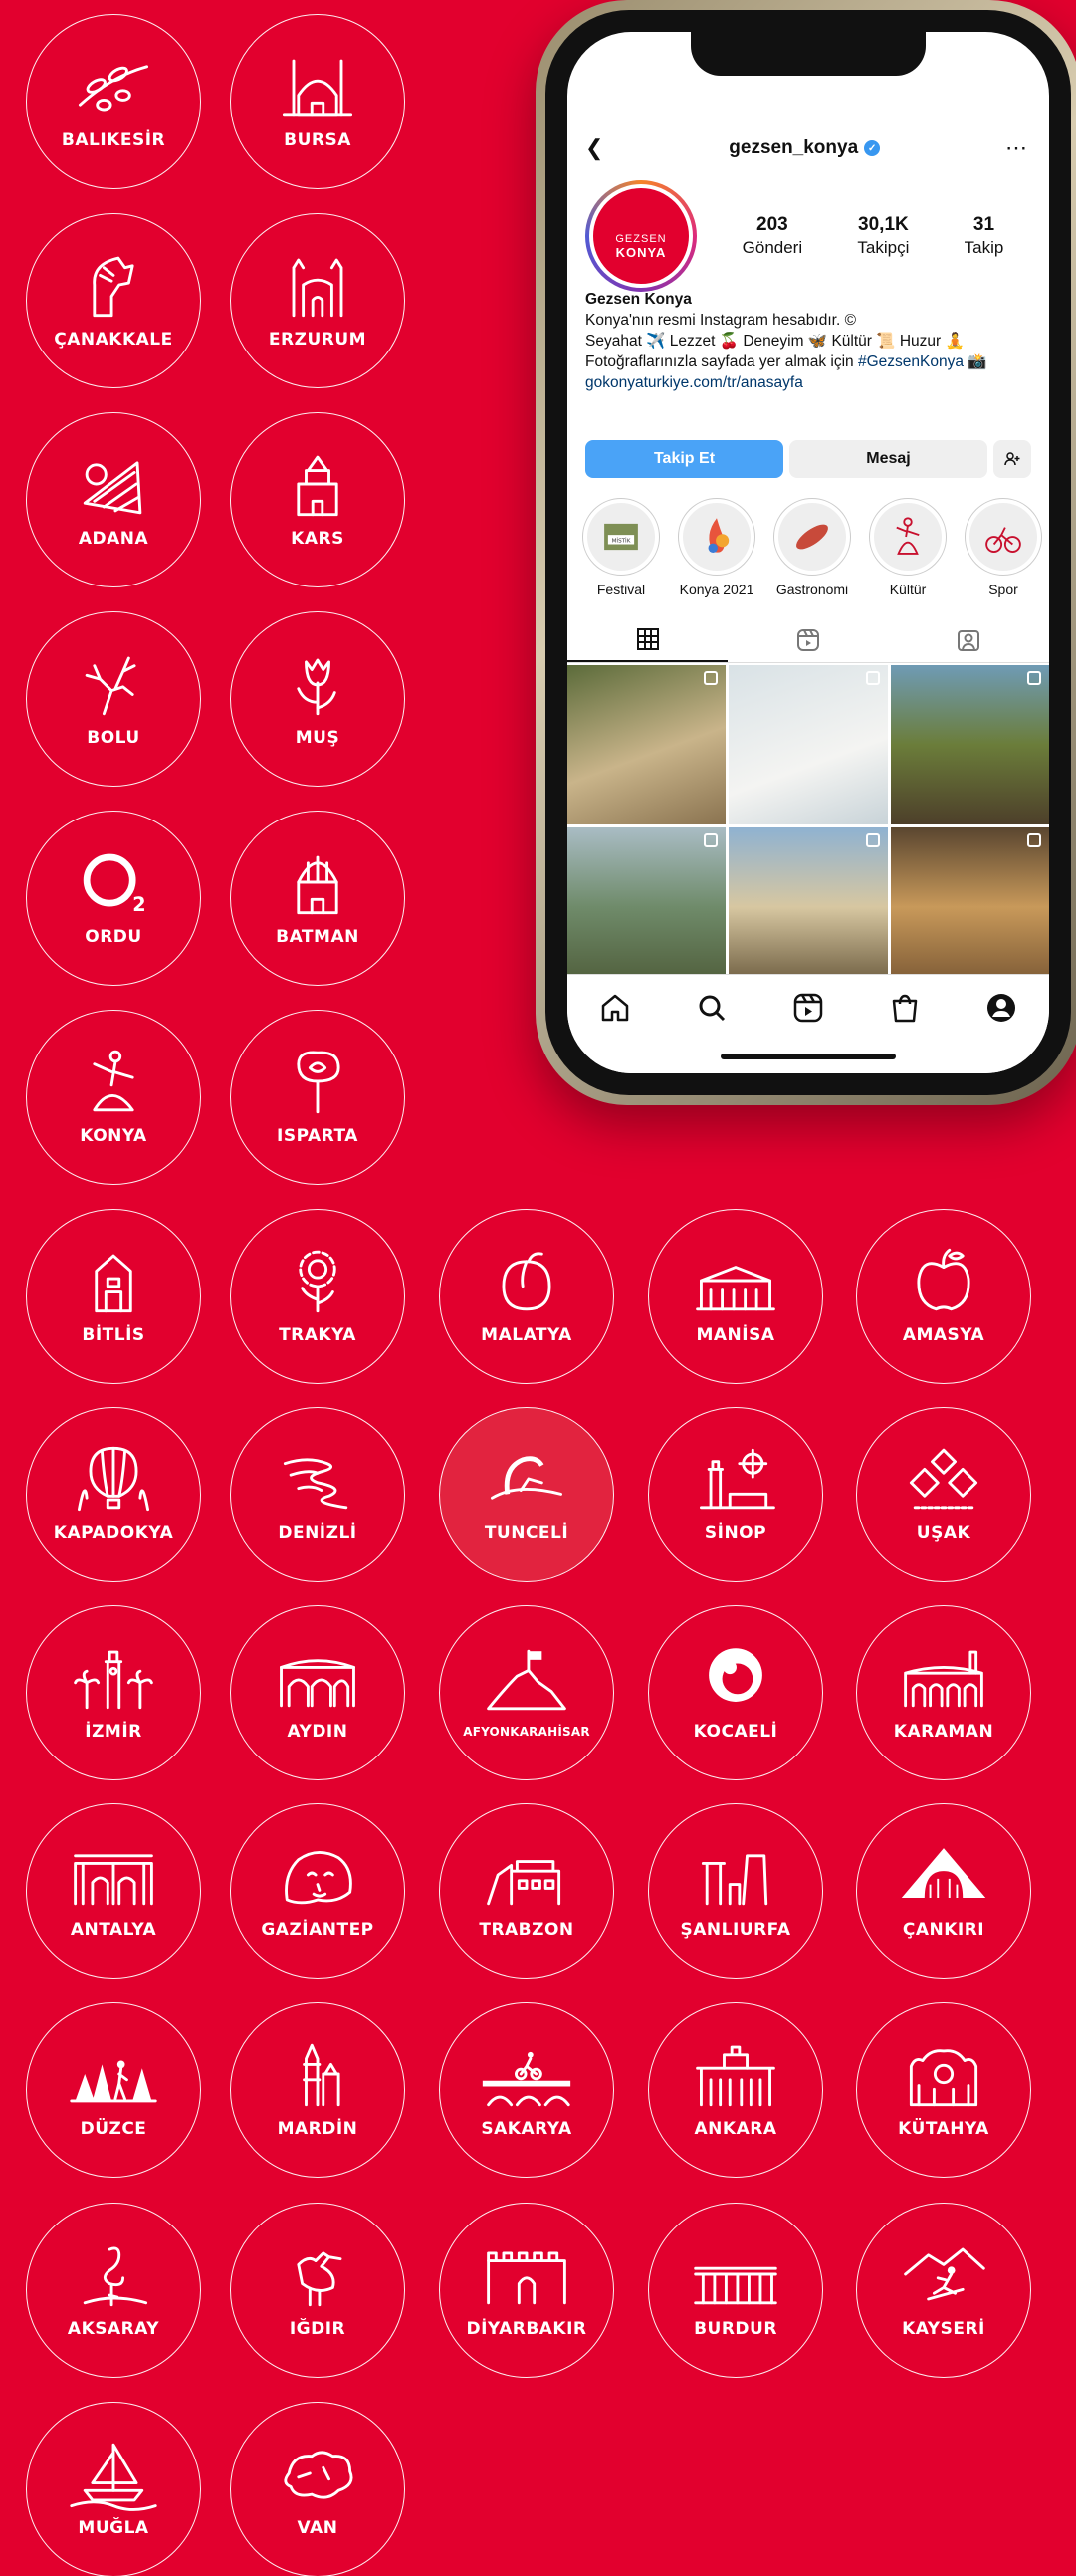 This screenshot has width=1076, height=2576. I want to click on profile-tabs, so click(808, 640).